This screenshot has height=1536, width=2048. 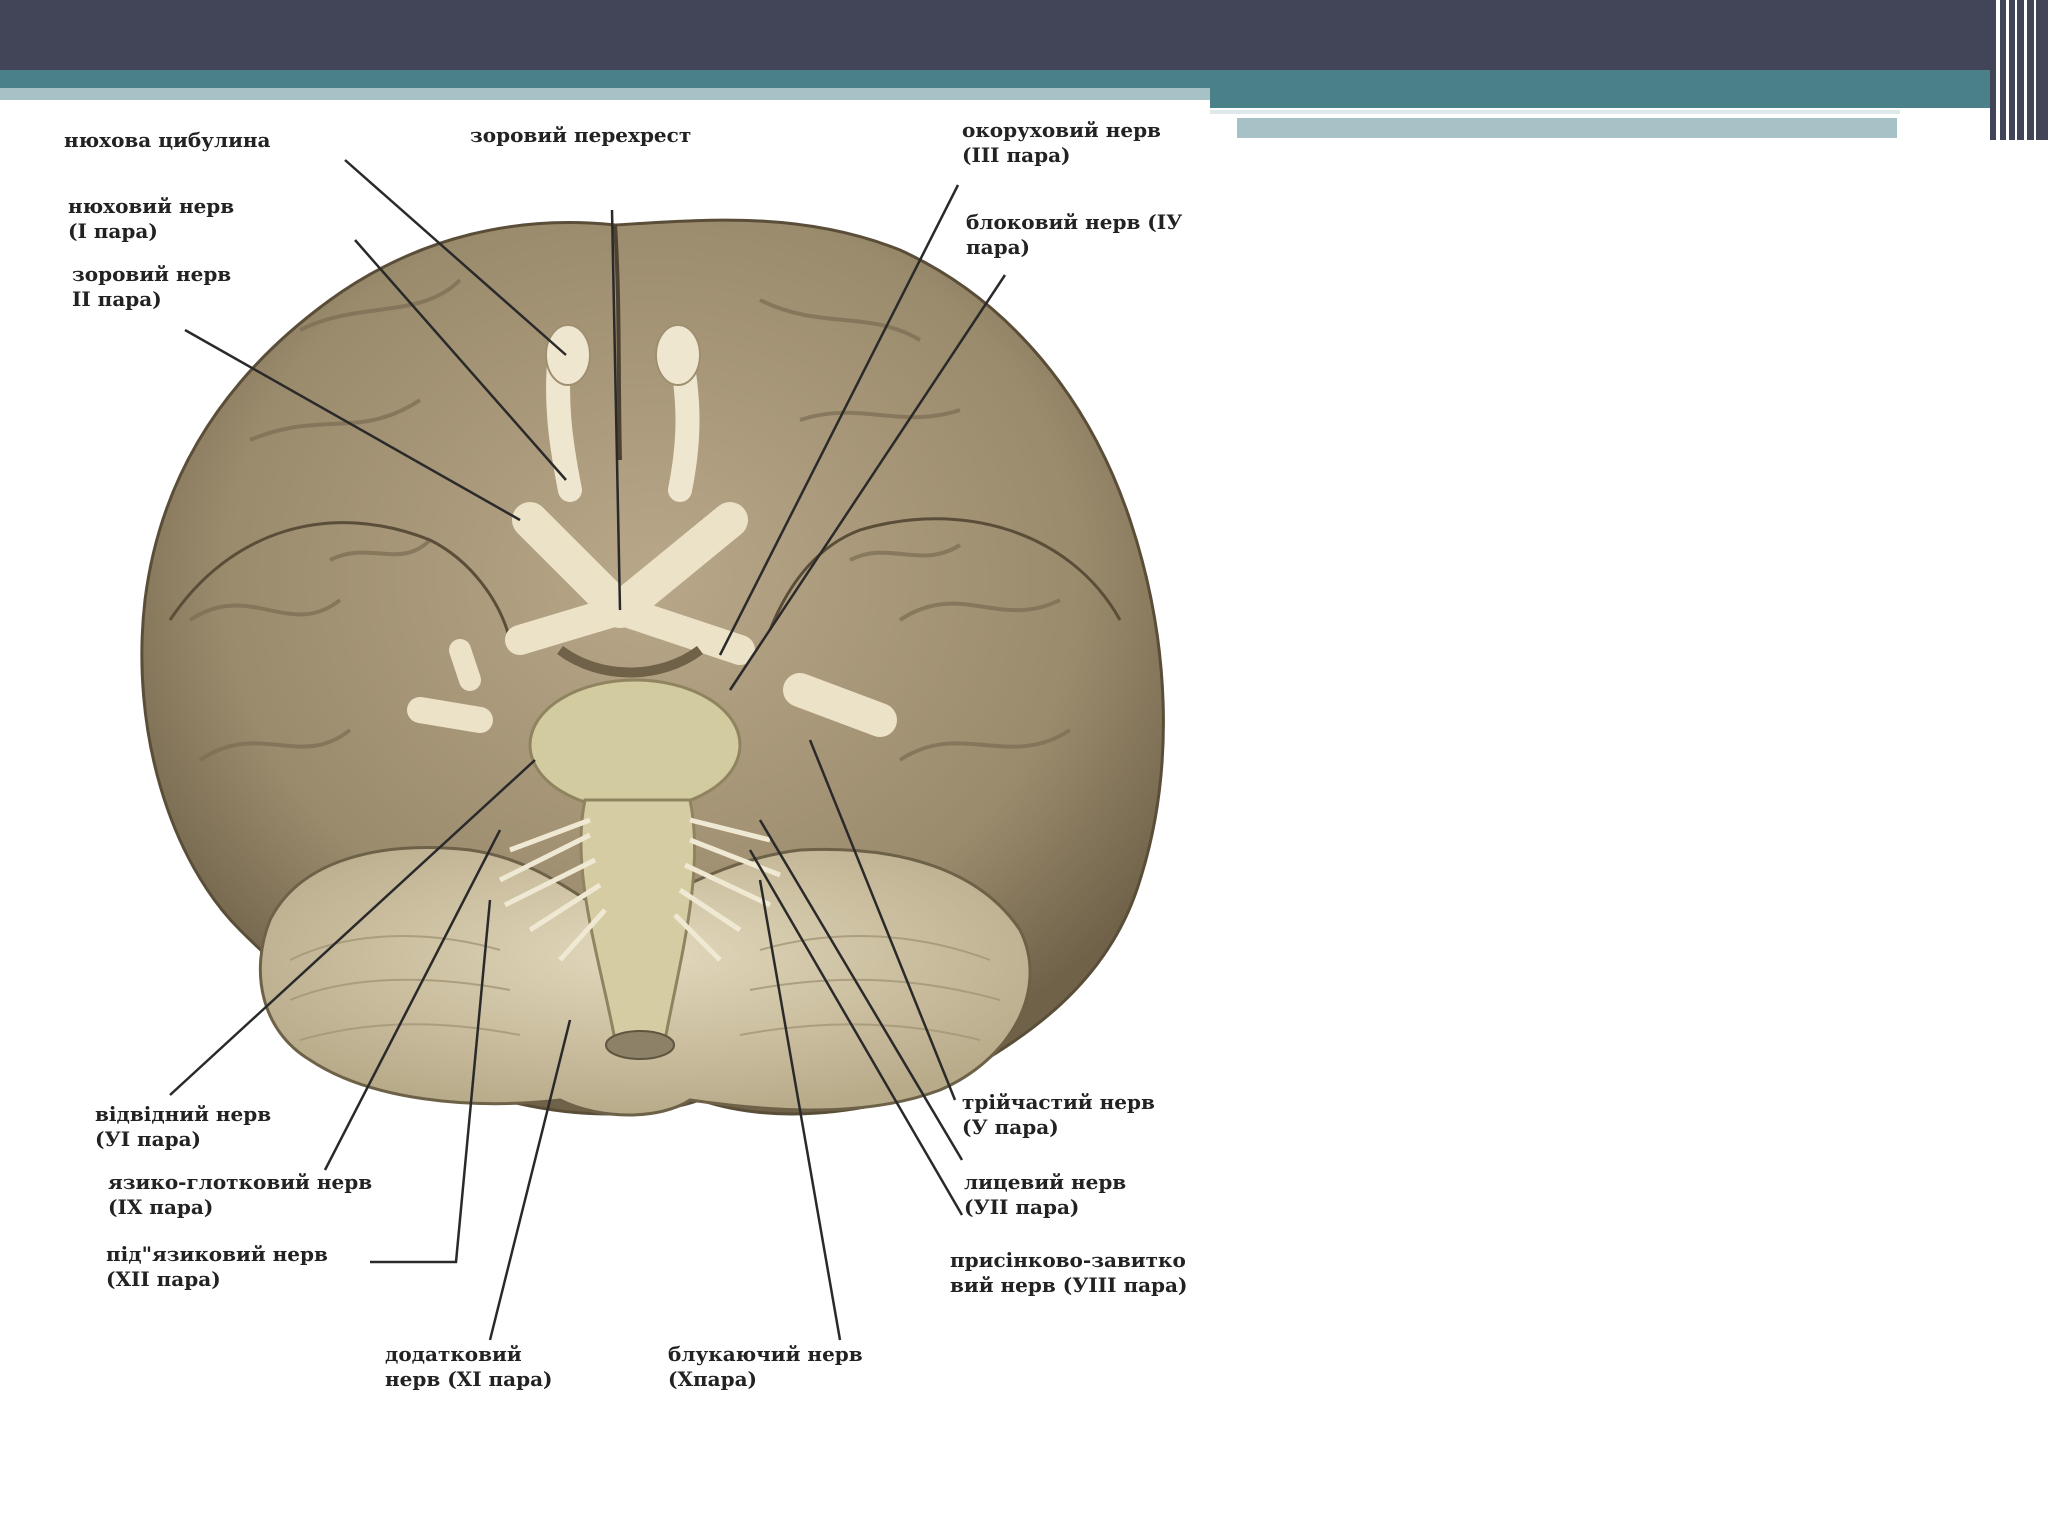 What do you see at coordinates (152, 286) in the screenshot?
I see `label-optic-nerve: зоровий нерв ІІ пара)` at bounding box center [152, 286].